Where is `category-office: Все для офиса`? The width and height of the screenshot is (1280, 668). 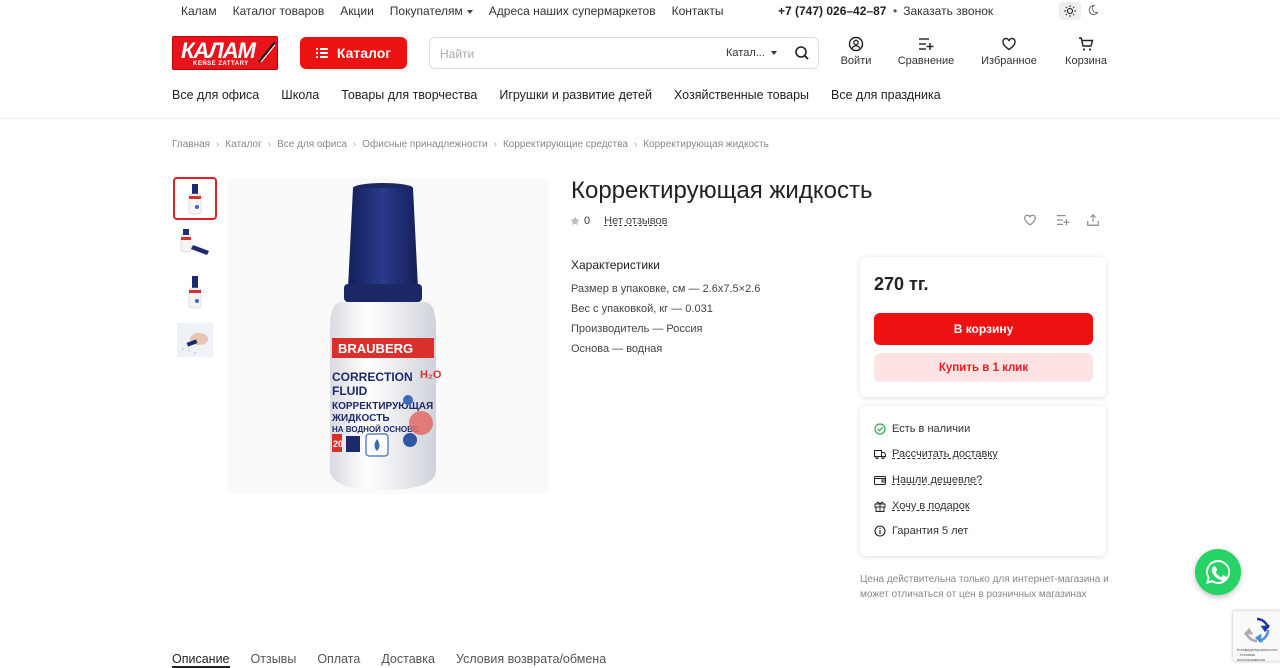
category-office: Все для офиса is located at coordinates (215, 95).